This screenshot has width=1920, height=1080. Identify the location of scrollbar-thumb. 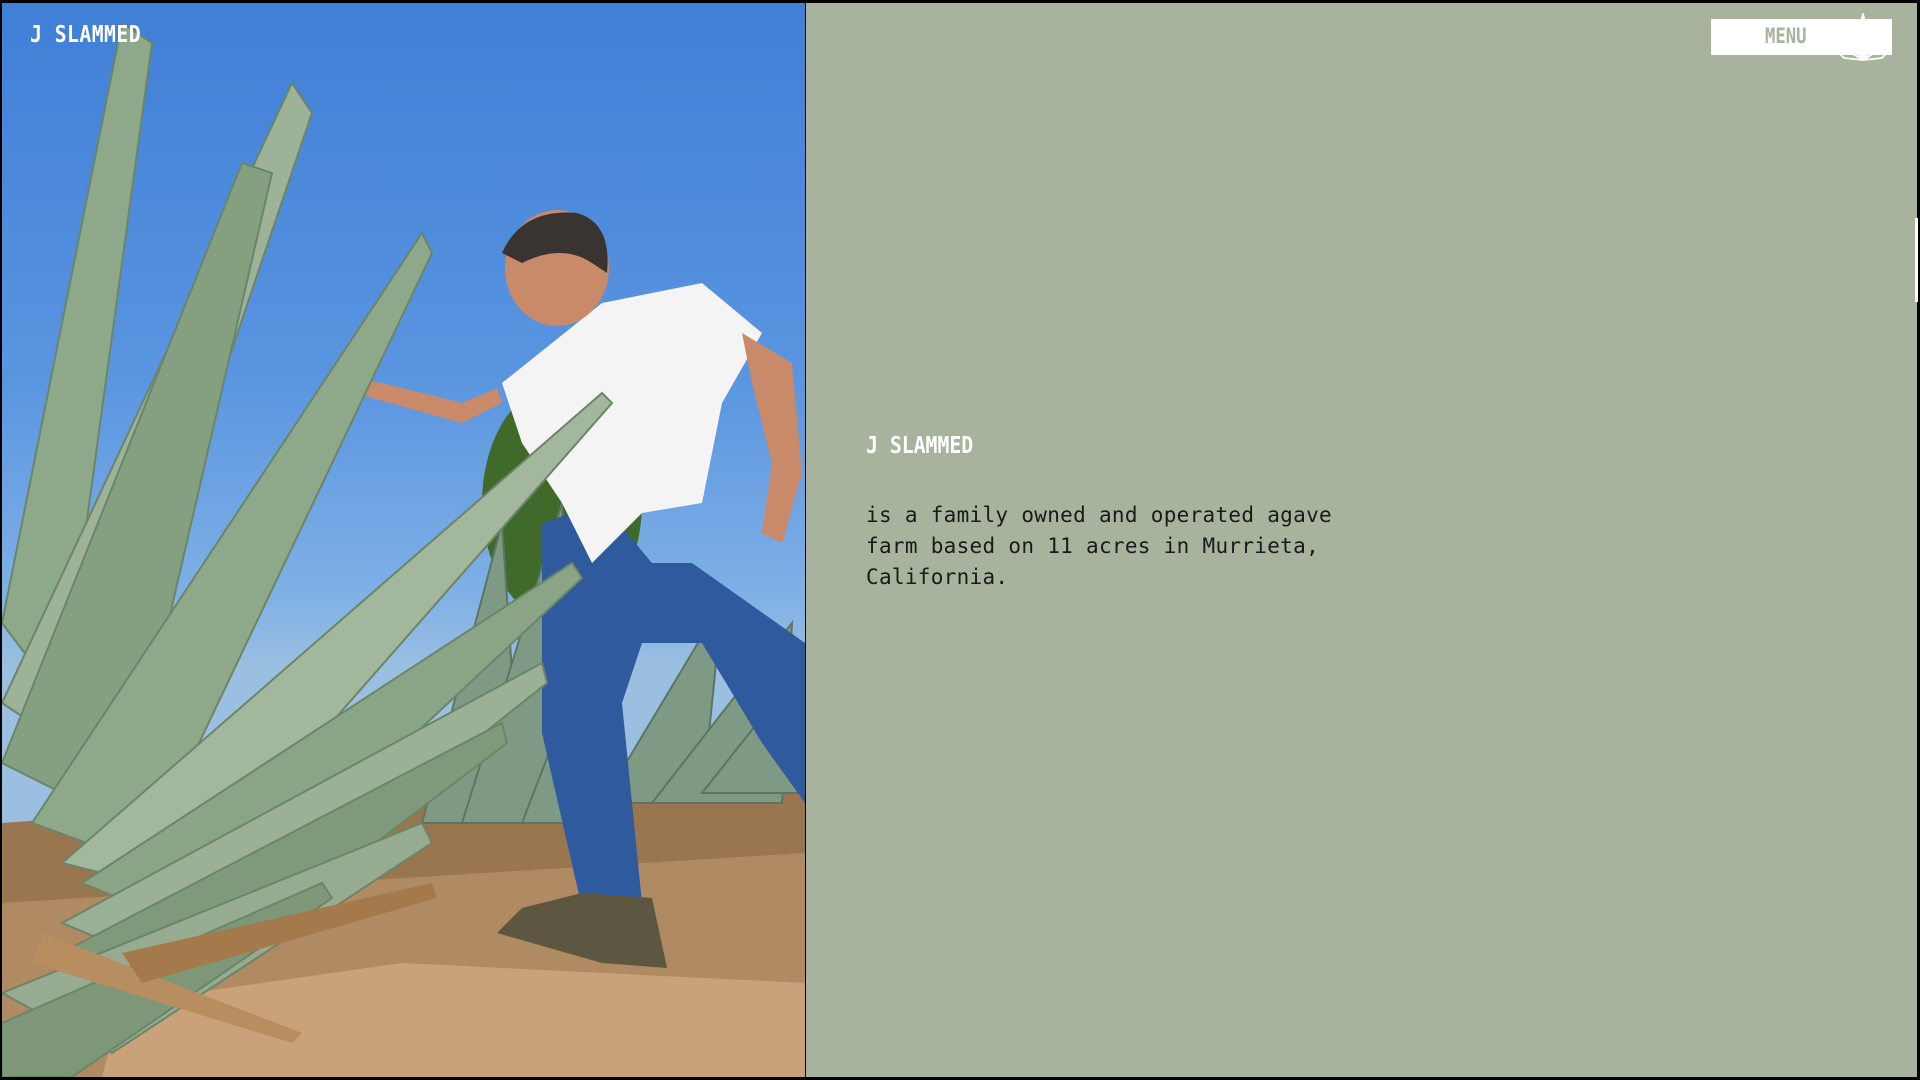
(1916, 260).